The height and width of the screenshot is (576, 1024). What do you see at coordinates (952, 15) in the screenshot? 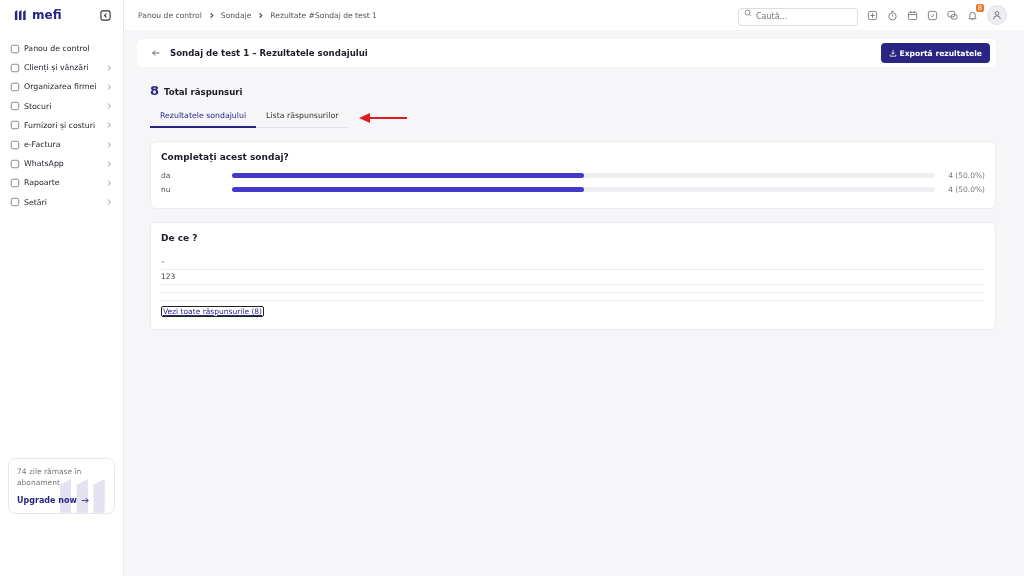
I see `chat-icon` at bounding box center [952, 15].